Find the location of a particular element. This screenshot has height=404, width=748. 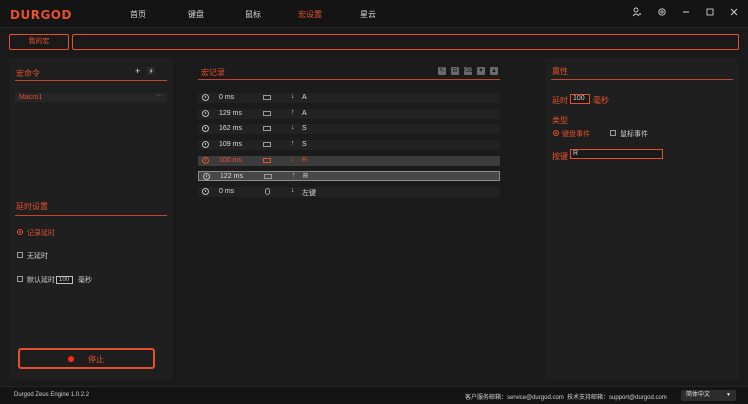

delay-unit: 毫秒 is located at coordinates (601, 100).